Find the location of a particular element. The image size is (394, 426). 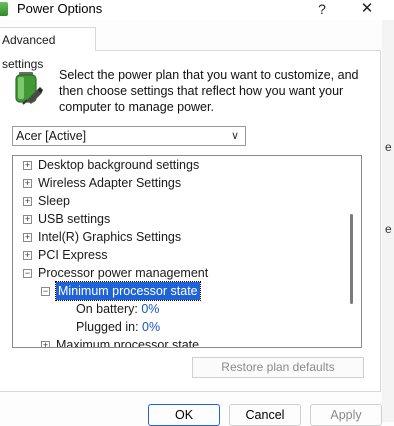

setting-label: Plugged in: is located at coordinates (107, 327).